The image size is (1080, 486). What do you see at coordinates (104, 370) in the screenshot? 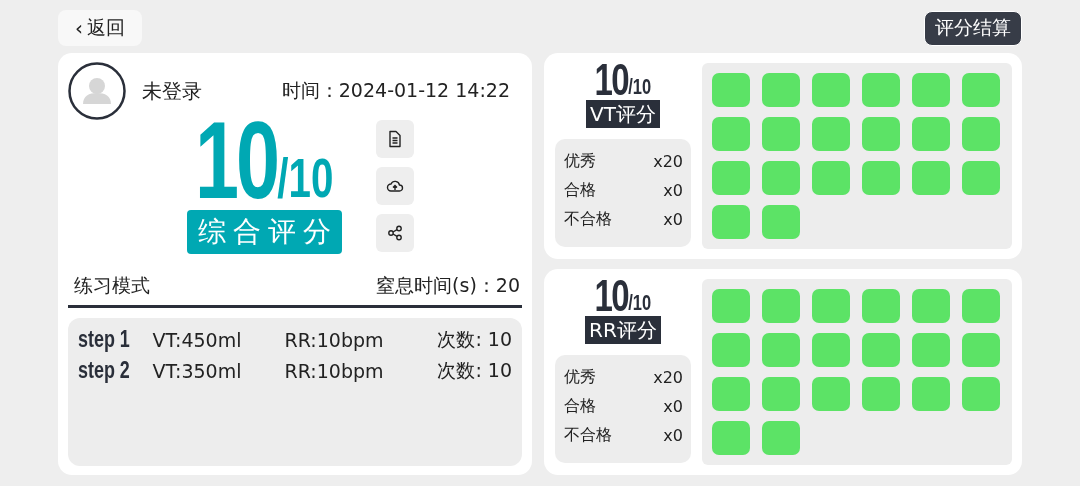
I see `step-name: step 2` at bounding box center [104, 370].